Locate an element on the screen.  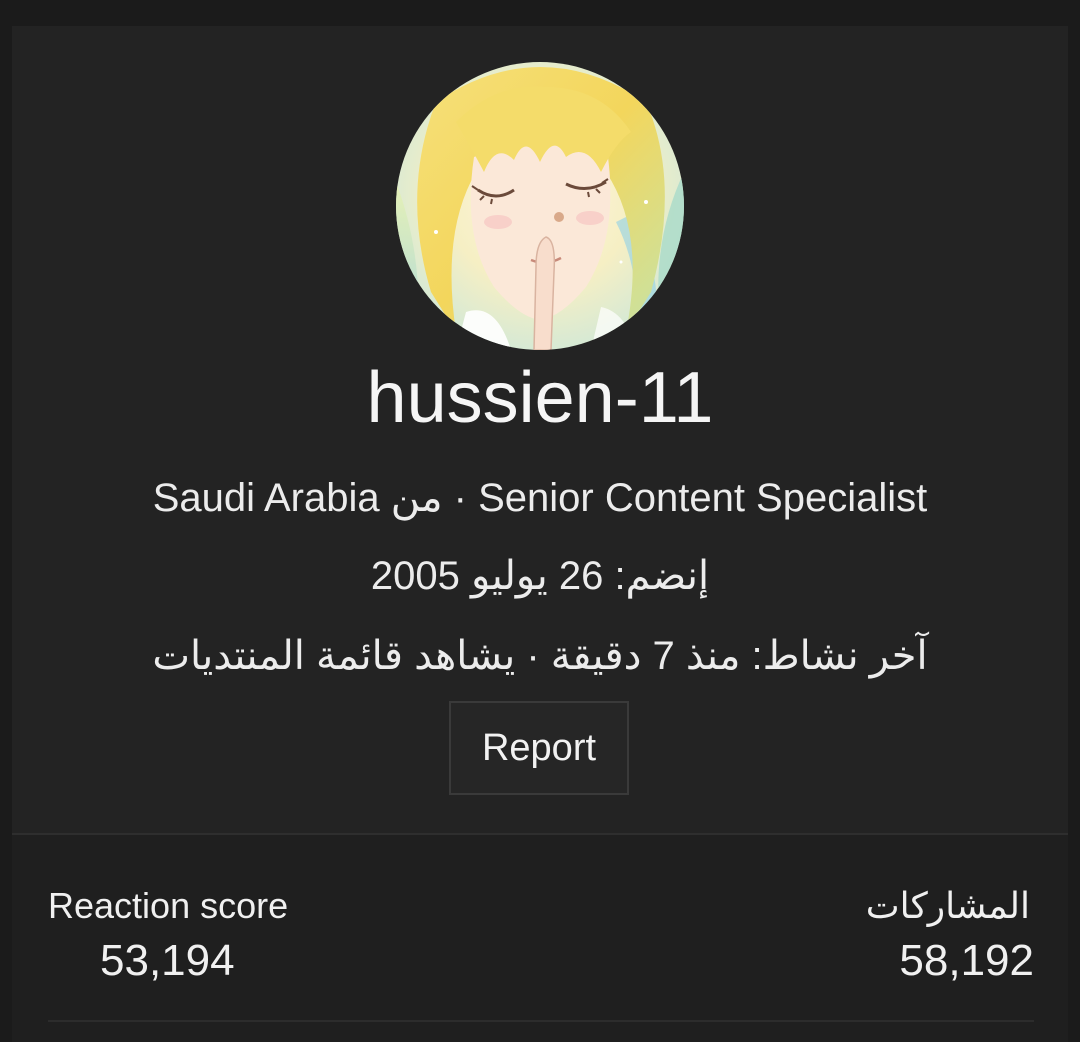
avatar is located at coordinates (540, 206).